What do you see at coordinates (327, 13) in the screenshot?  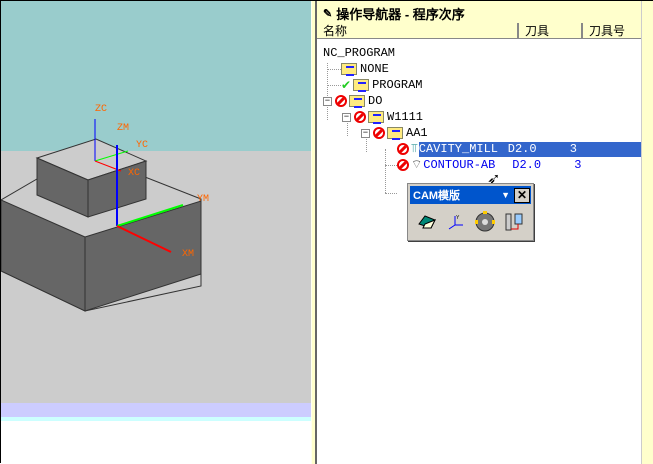 I see `pin-icon: ✎` at bounding box center [327, 13].